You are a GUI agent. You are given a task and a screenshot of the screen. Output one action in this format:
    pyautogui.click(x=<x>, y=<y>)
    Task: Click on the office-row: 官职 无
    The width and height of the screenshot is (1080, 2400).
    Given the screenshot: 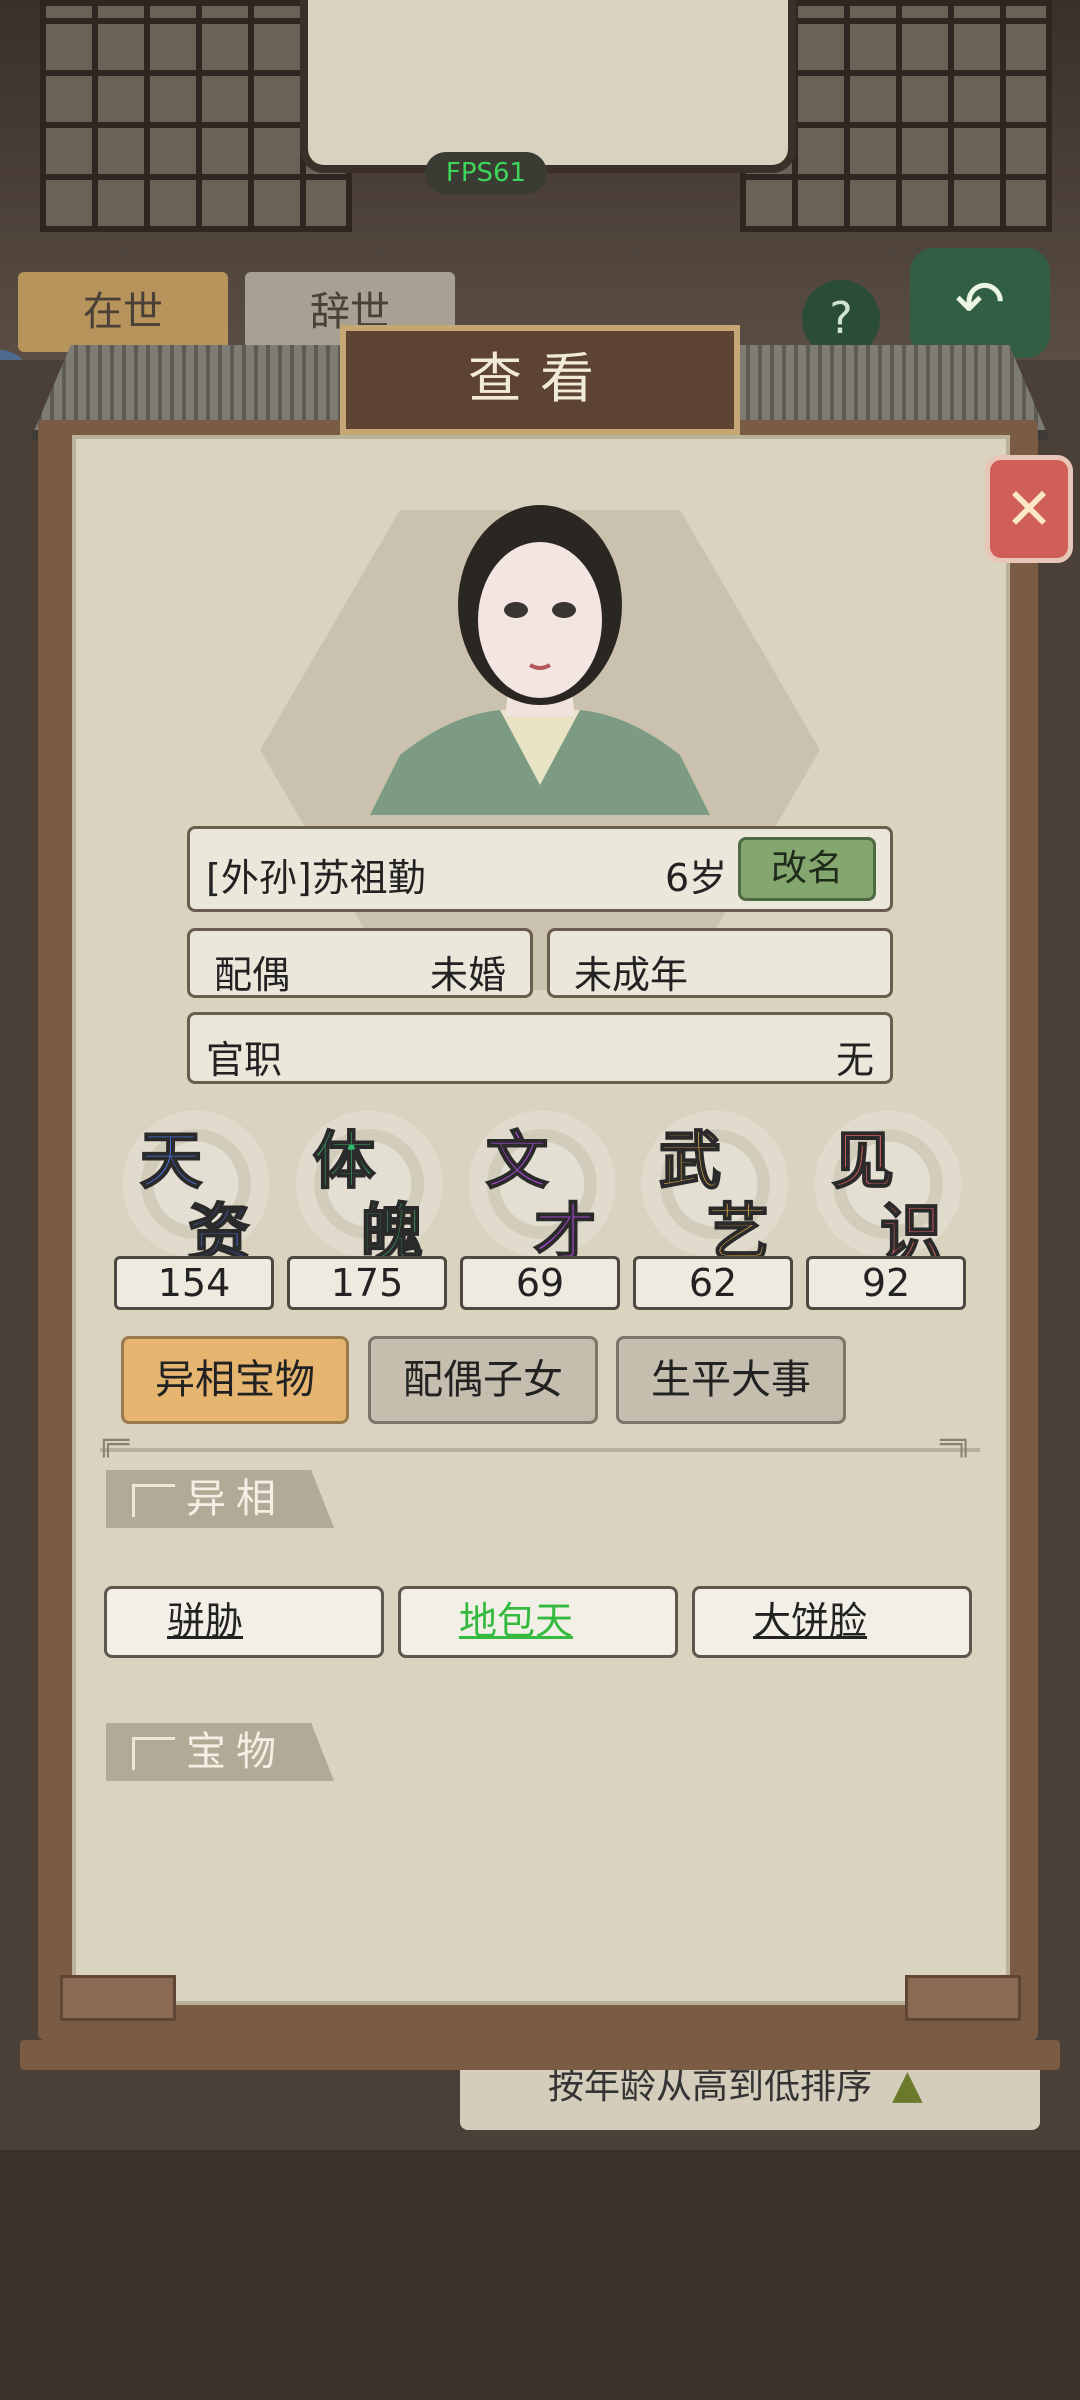 What is the action you would take?
    pyautogui.click(x=540, y=1048)
    